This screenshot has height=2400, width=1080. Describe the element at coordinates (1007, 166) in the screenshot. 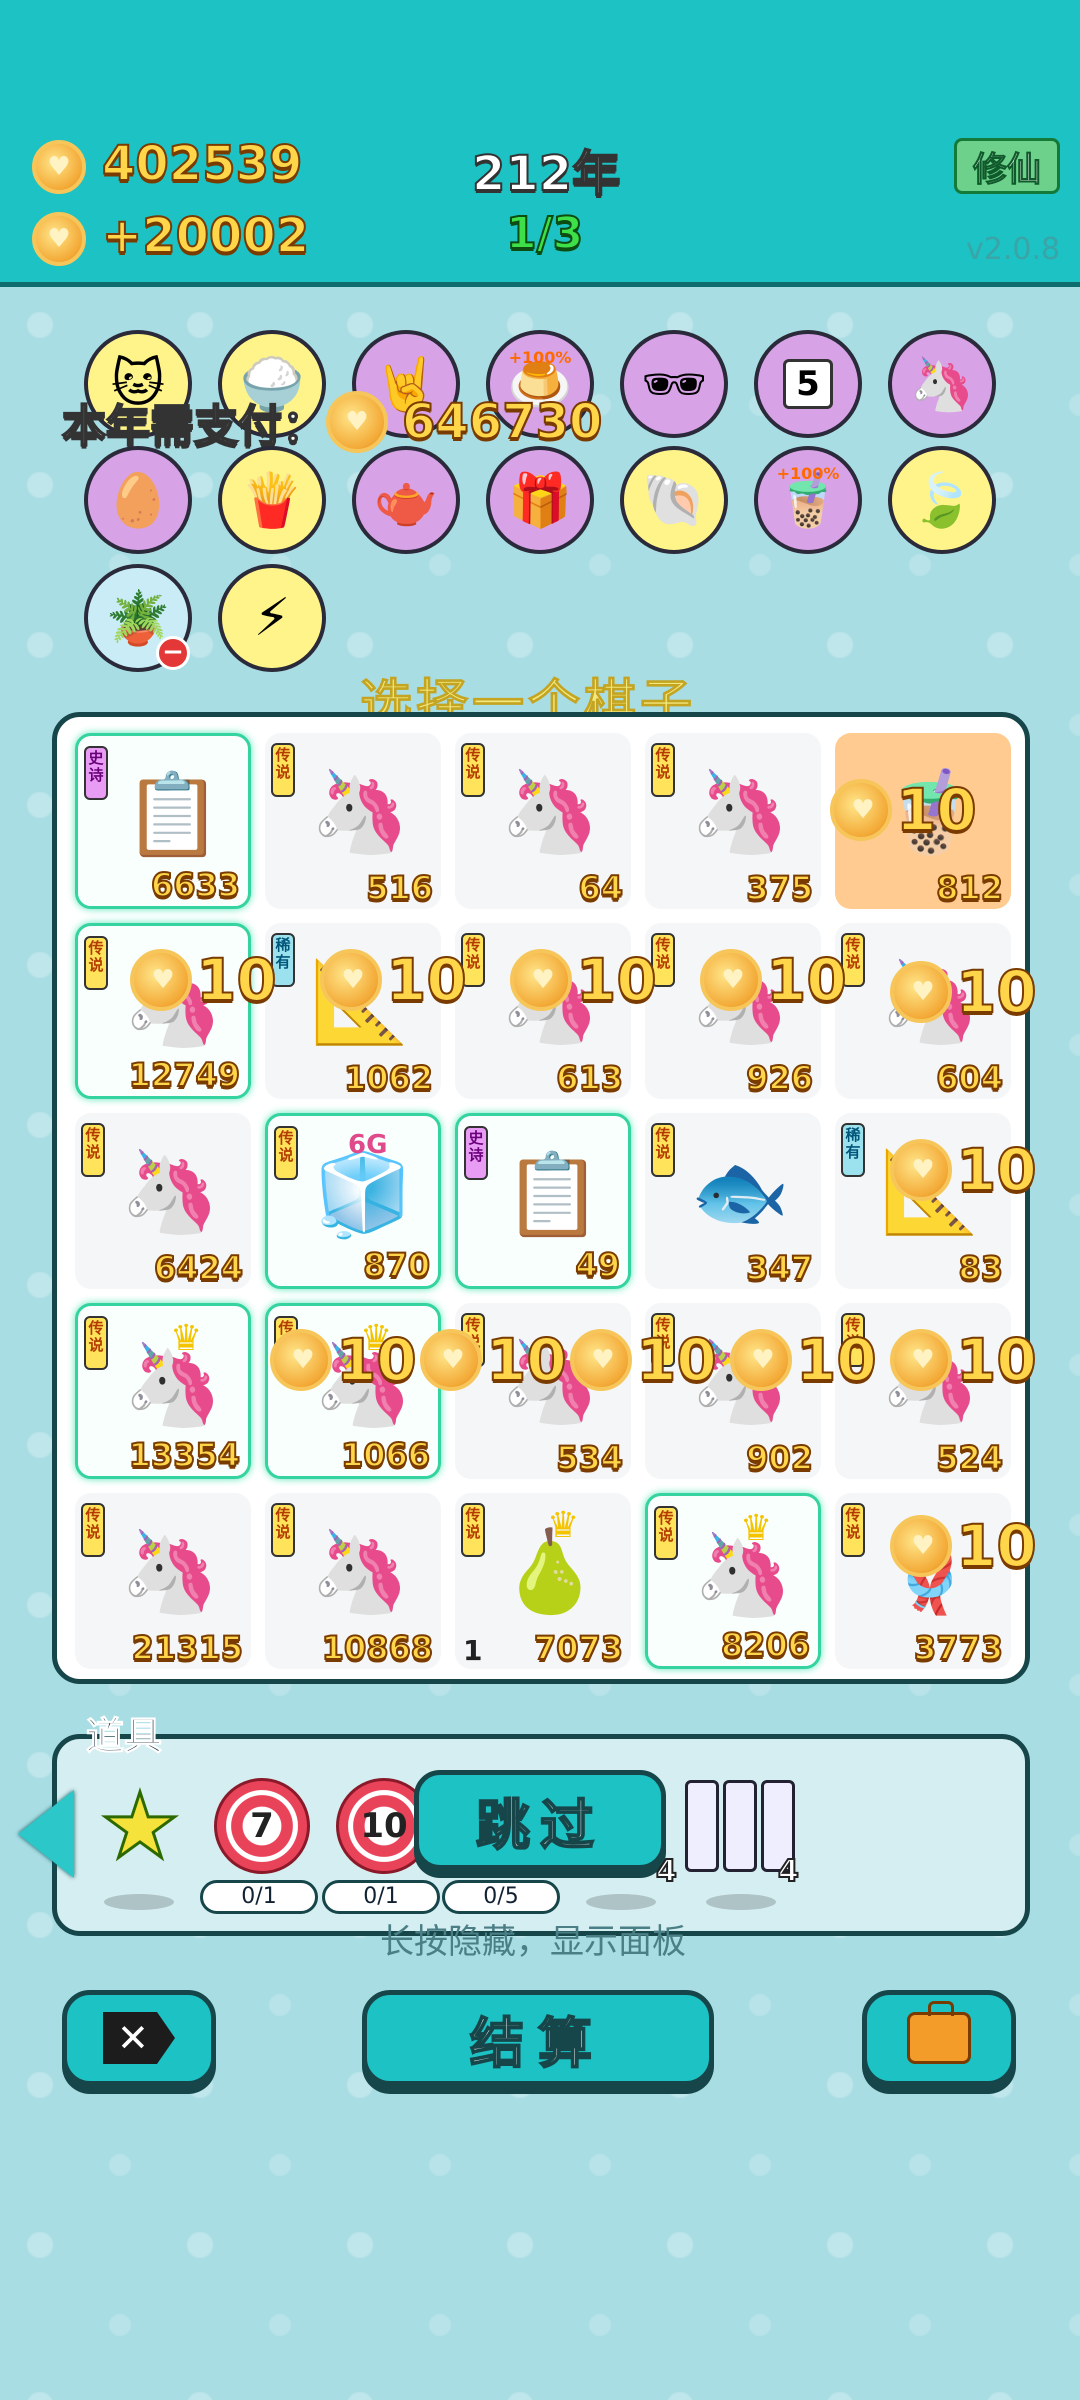

I see `cultivation-mode-button: 修仙` at that location.